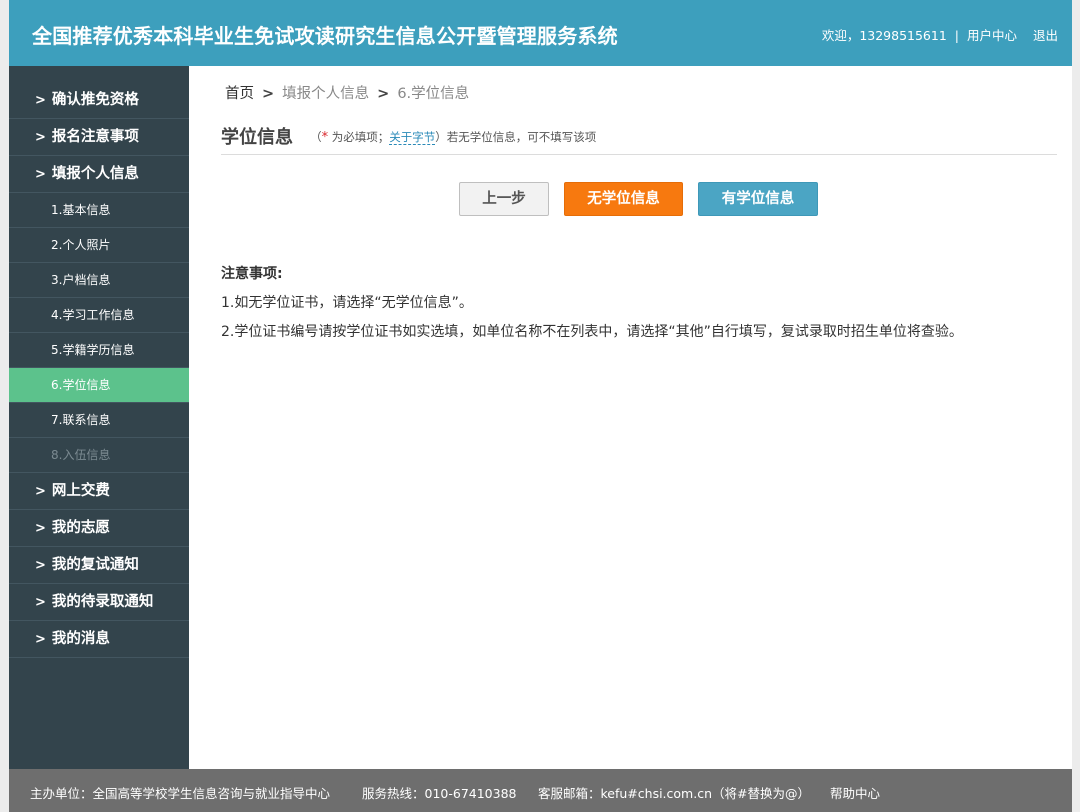 The image size is (1080, 812). I want to click on sidebar-item-retest-notice: > 我的复试通知, so click(99, 565).